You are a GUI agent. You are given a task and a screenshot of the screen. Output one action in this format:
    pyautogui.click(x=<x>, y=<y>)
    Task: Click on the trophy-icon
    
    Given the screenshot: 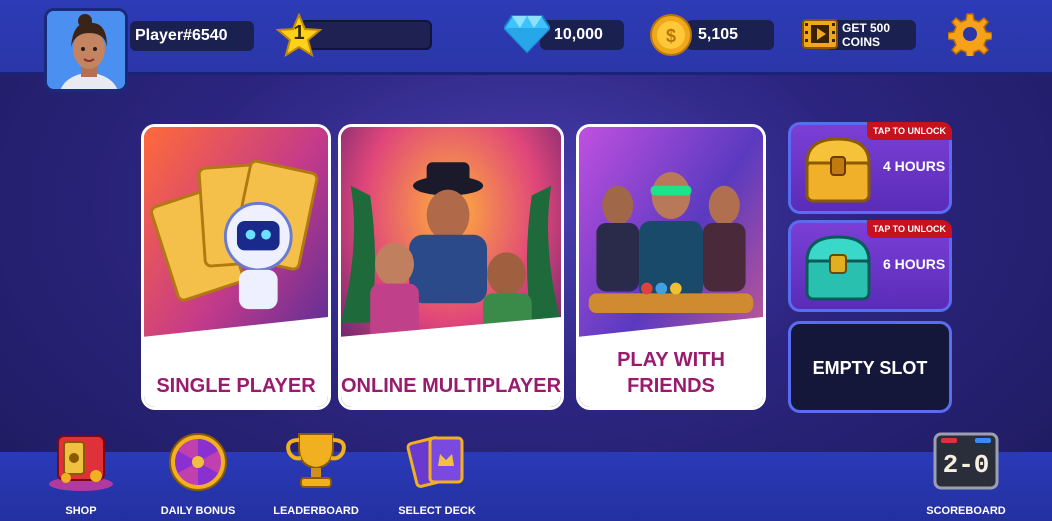 What is the action you would take?
    pyautogui.click(x=316, y=460)
    